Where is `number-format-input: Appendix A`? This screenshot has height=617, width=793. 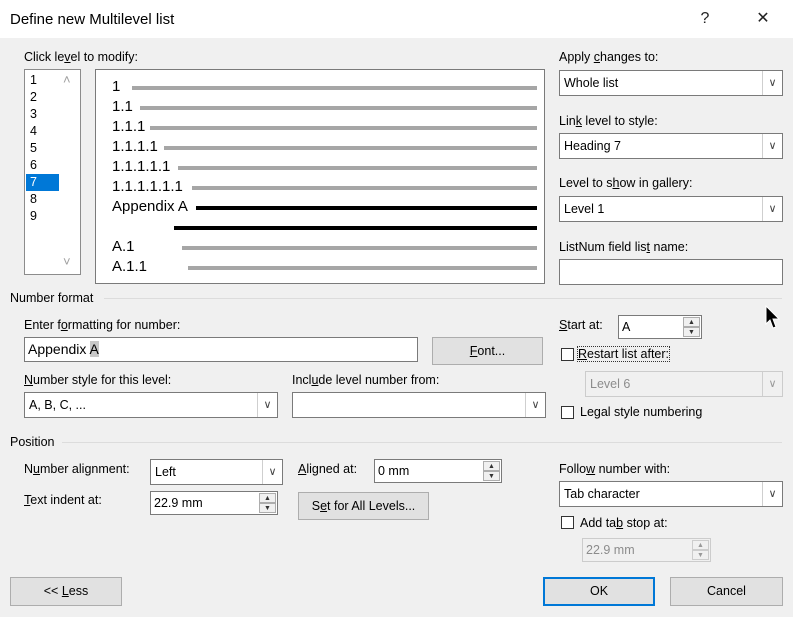
number-format-input: Appendix A is located at coordinates (221, 349).